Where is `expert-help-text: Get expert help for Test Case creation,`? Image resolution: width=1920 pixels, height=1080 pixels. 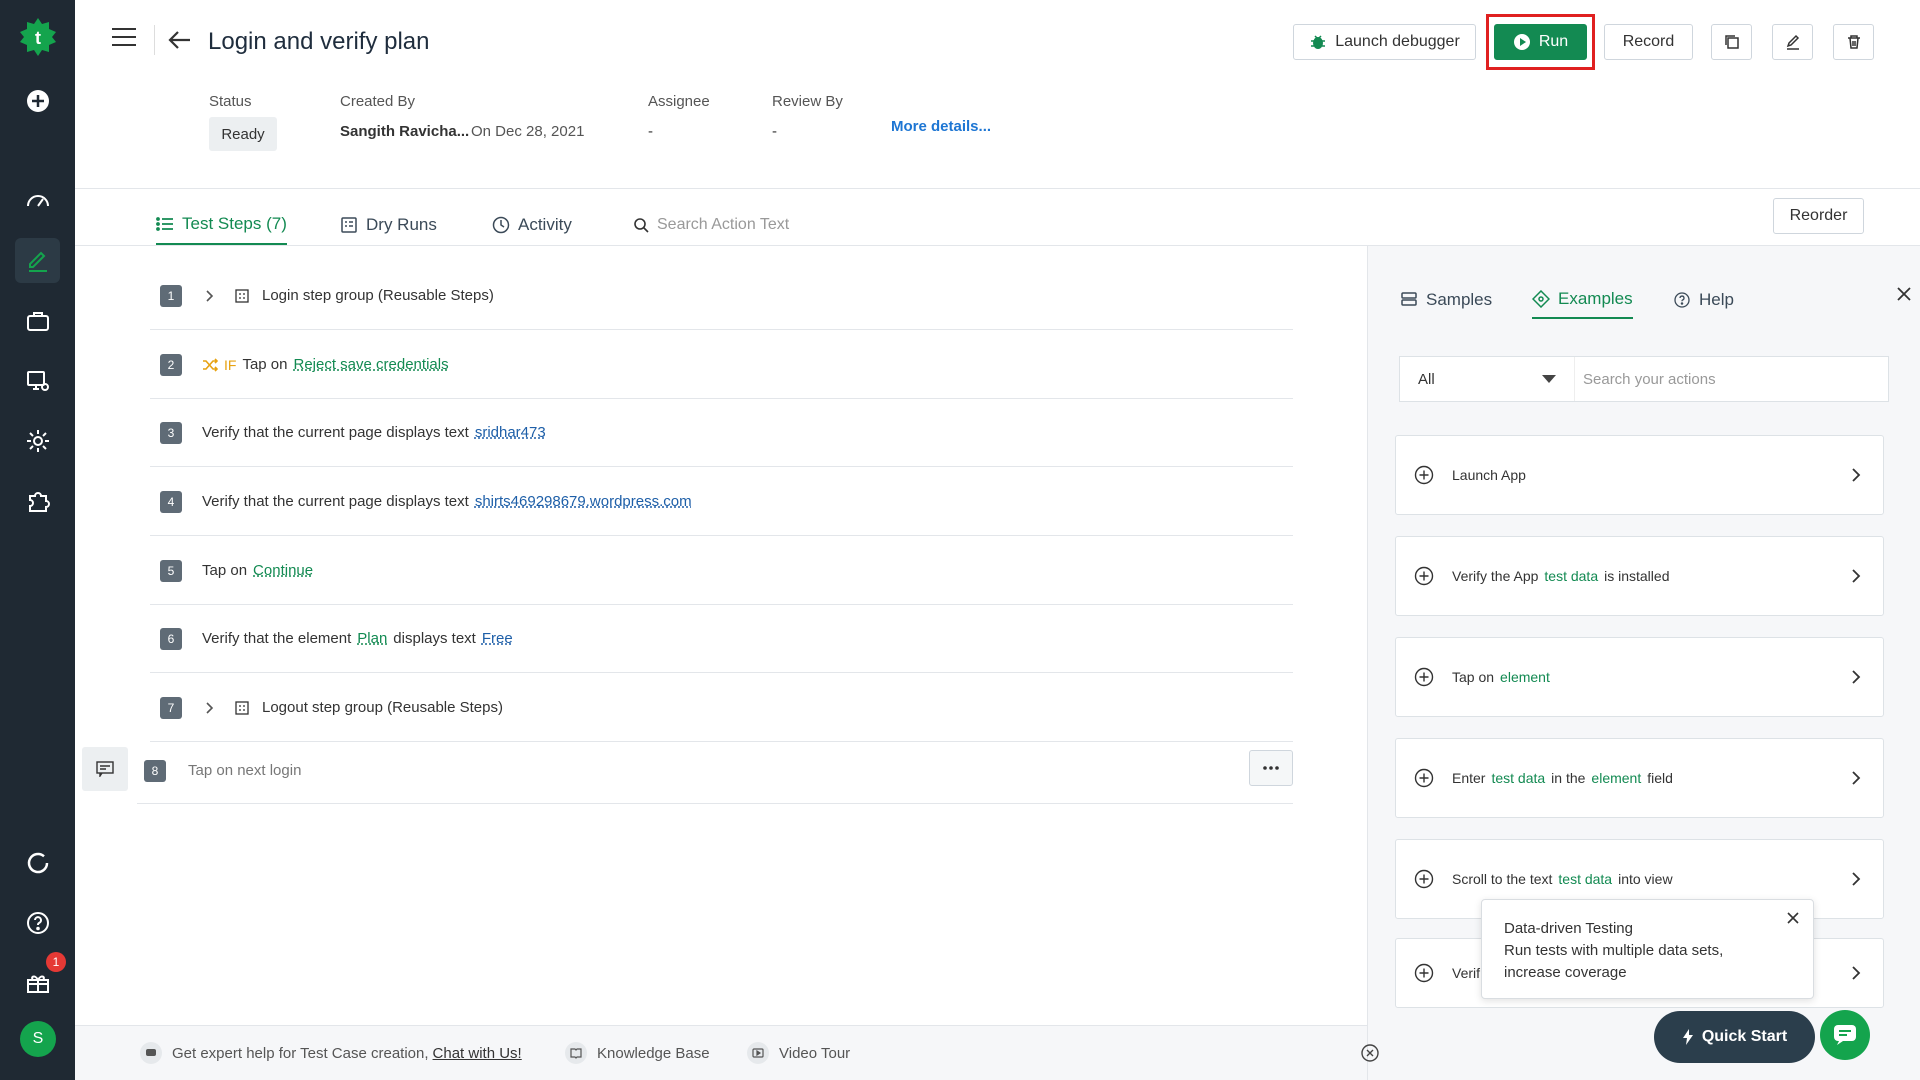 expert-help-text: Get expert help for Test Case creation, is located at coordinates (300, 1053).